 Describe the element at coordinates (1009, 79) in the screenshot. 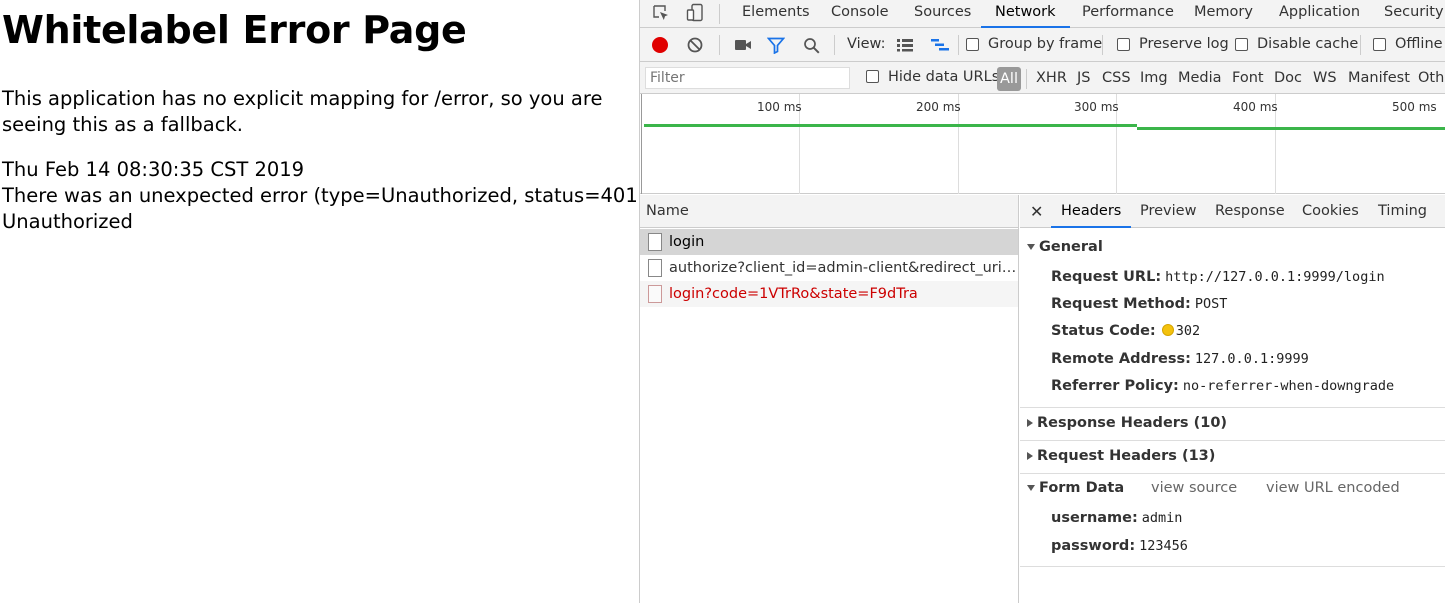

I see `filter-type-all: All` at that location.